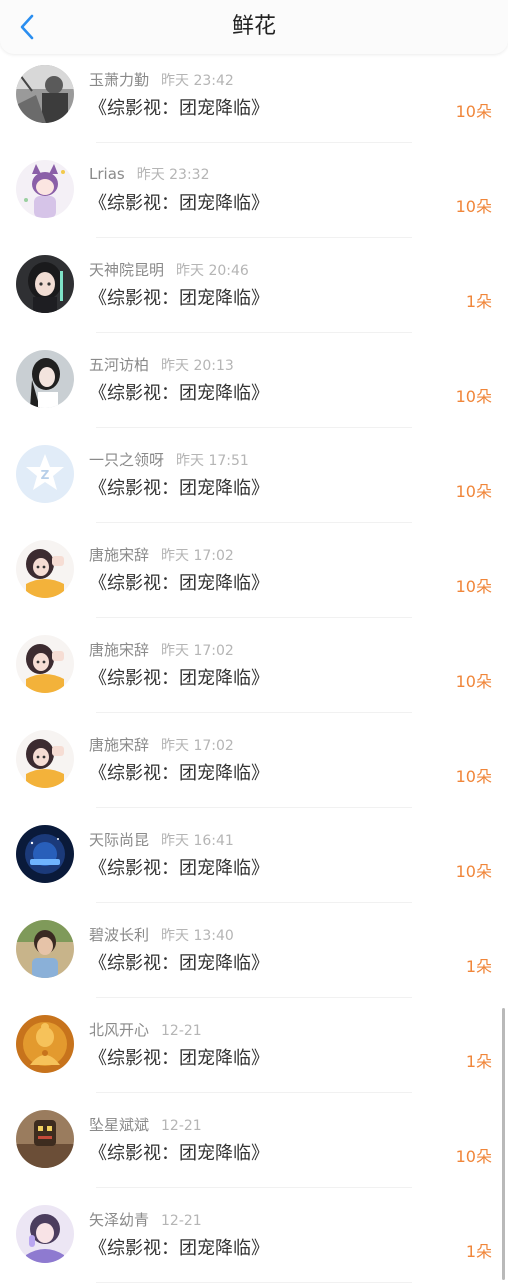 The image size is (508, 1283). Describe the element at coordinates (119, 935) in the screenshot. I see `user-name-text: 碧波长利` at that location.